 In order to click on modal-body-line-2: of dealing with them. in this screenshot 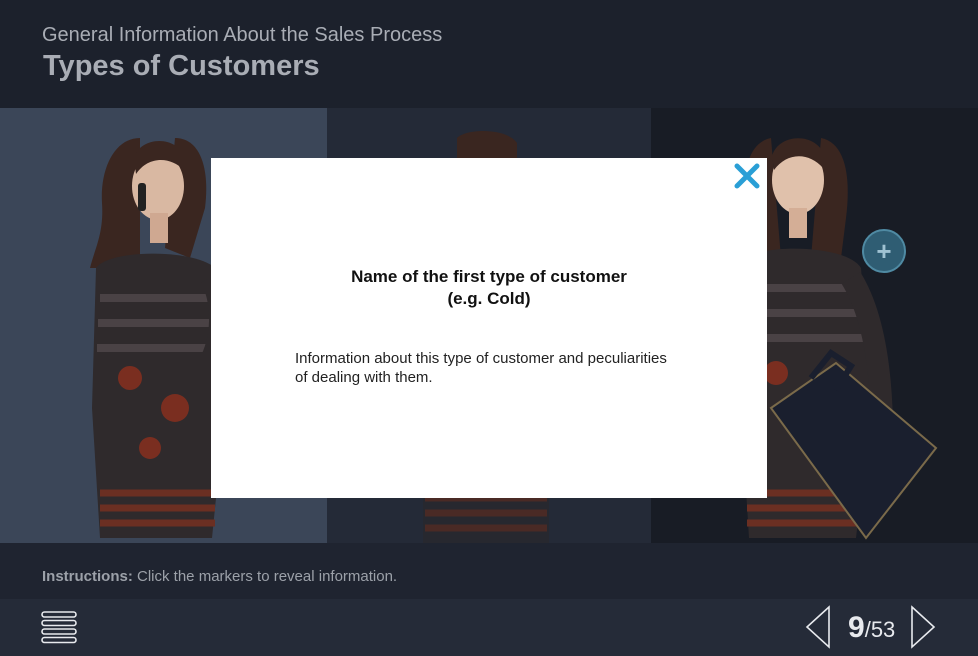, I will do `click(364, 377)`.